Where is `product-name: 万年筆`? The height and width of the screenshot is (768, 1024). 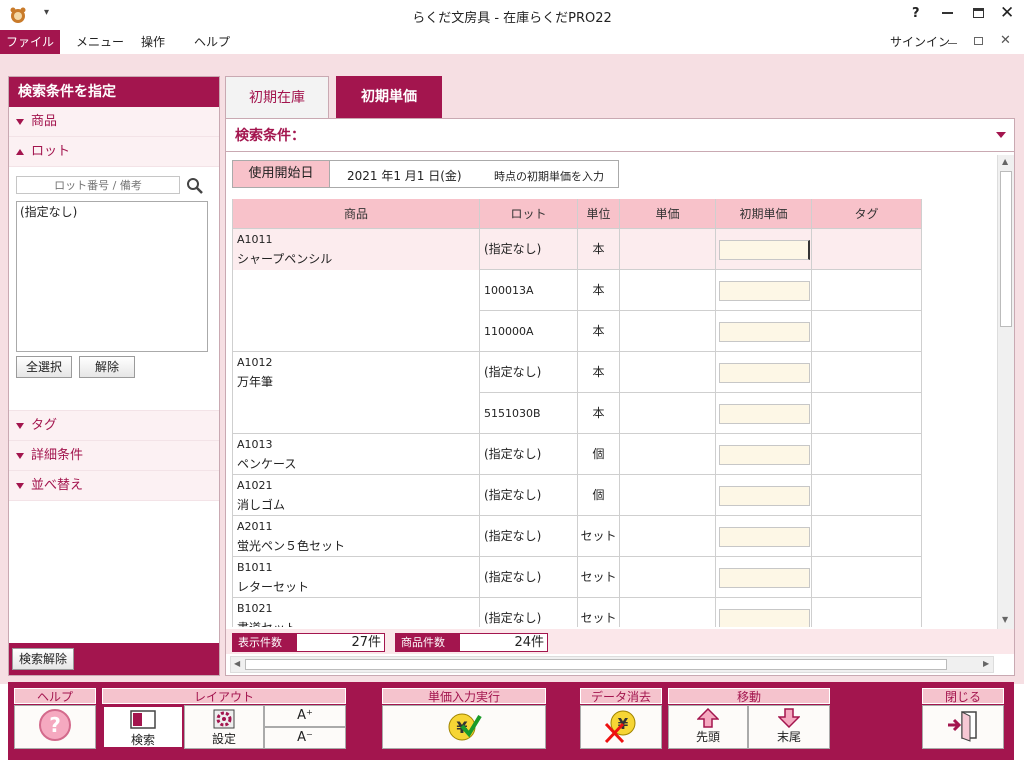
product-name: 万年筆 is located at coordinates (255, 382).